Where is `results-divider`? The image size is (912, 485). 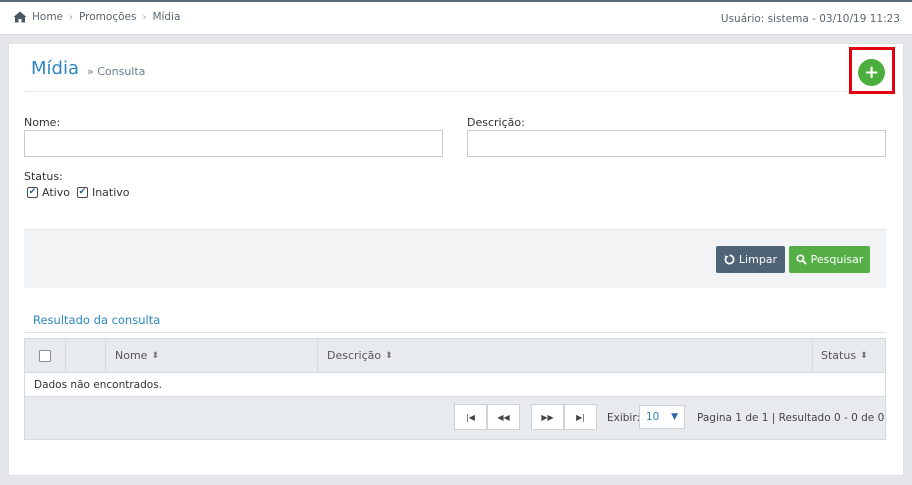
results-divider is located at coordinates (455, 332).